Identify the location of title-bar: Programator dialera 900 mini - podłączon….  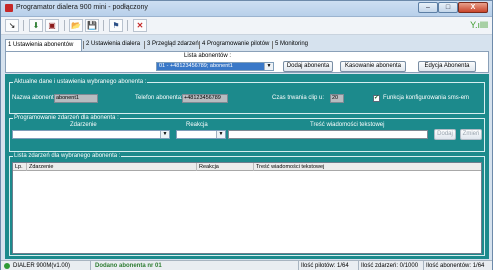
(246, 9).